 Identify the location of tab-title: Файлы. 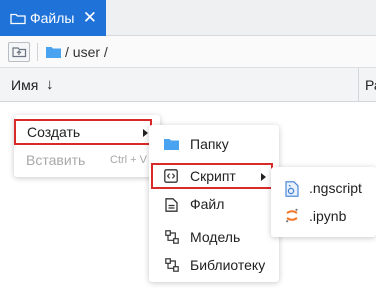
(52, 18).